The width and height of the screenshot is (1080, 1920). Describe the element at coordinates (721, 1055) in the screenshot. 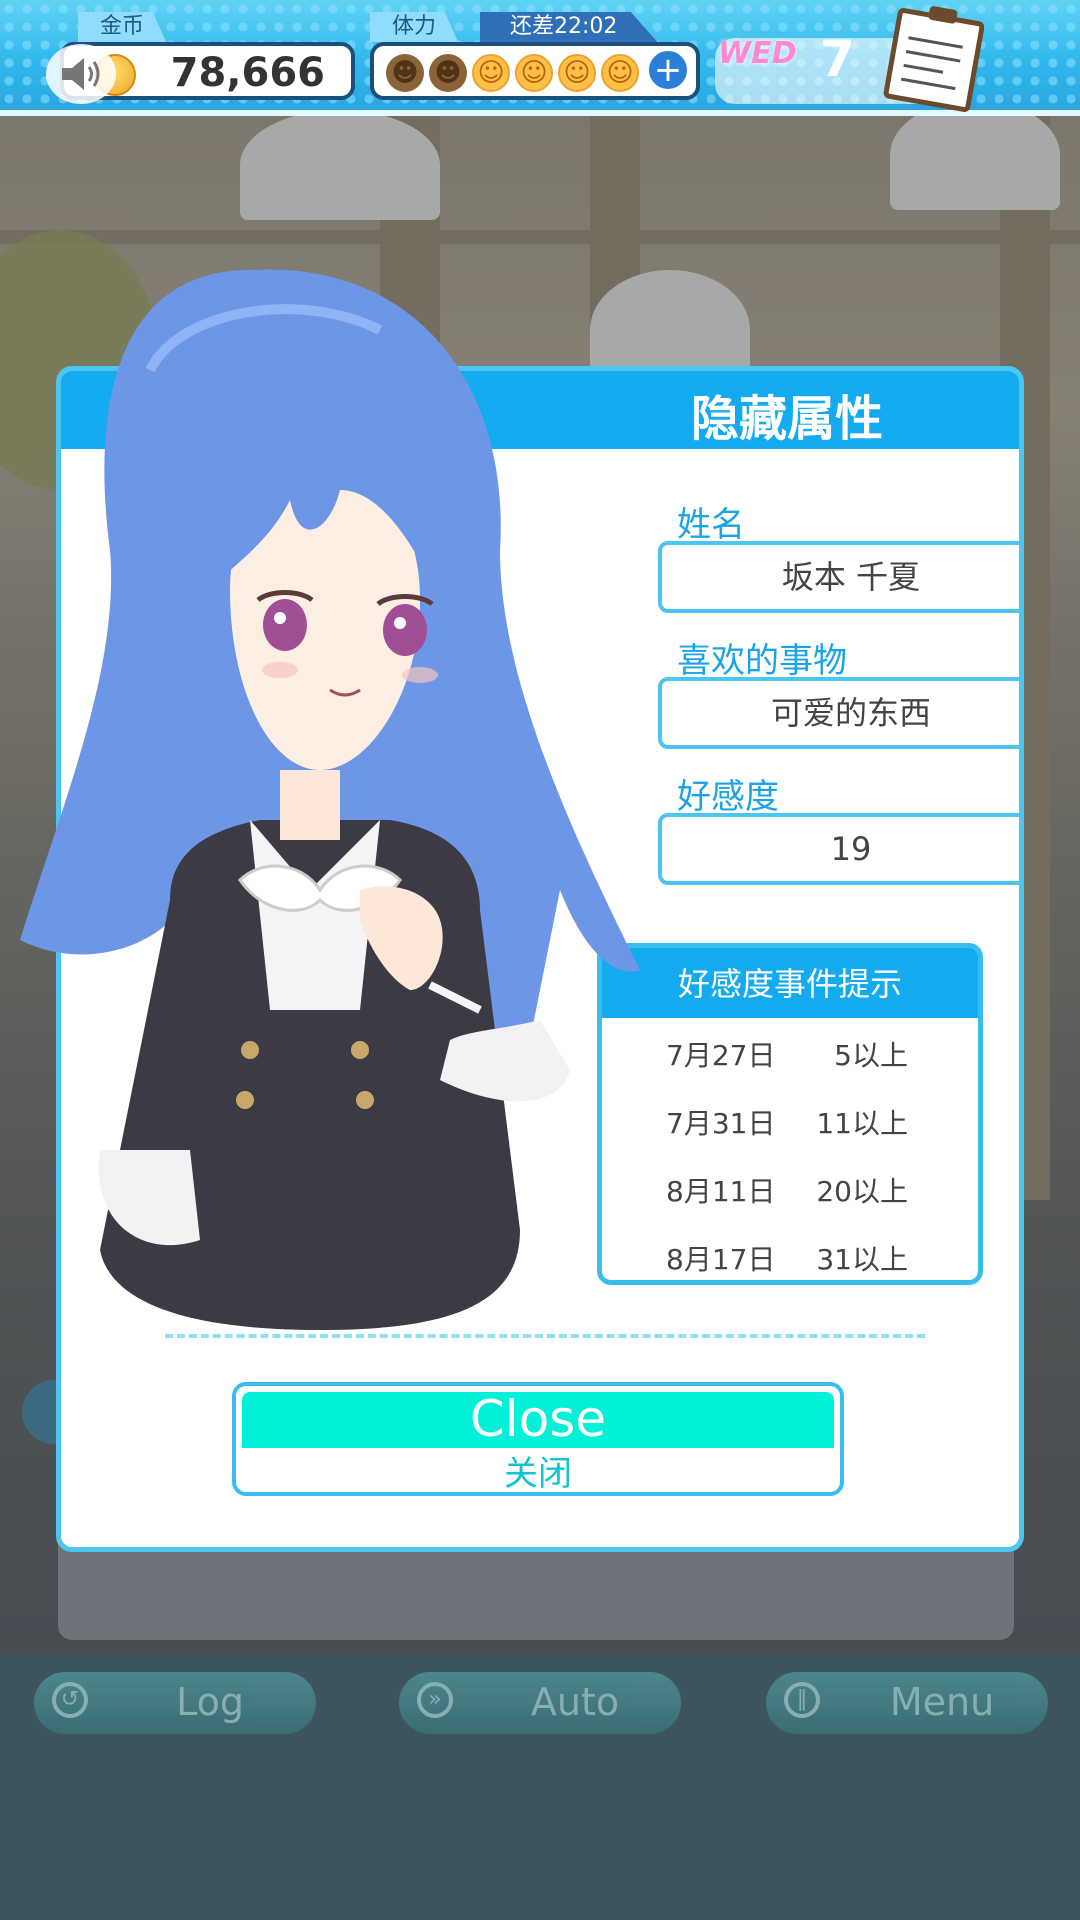

I see `event-date: 7月27日` at that location.